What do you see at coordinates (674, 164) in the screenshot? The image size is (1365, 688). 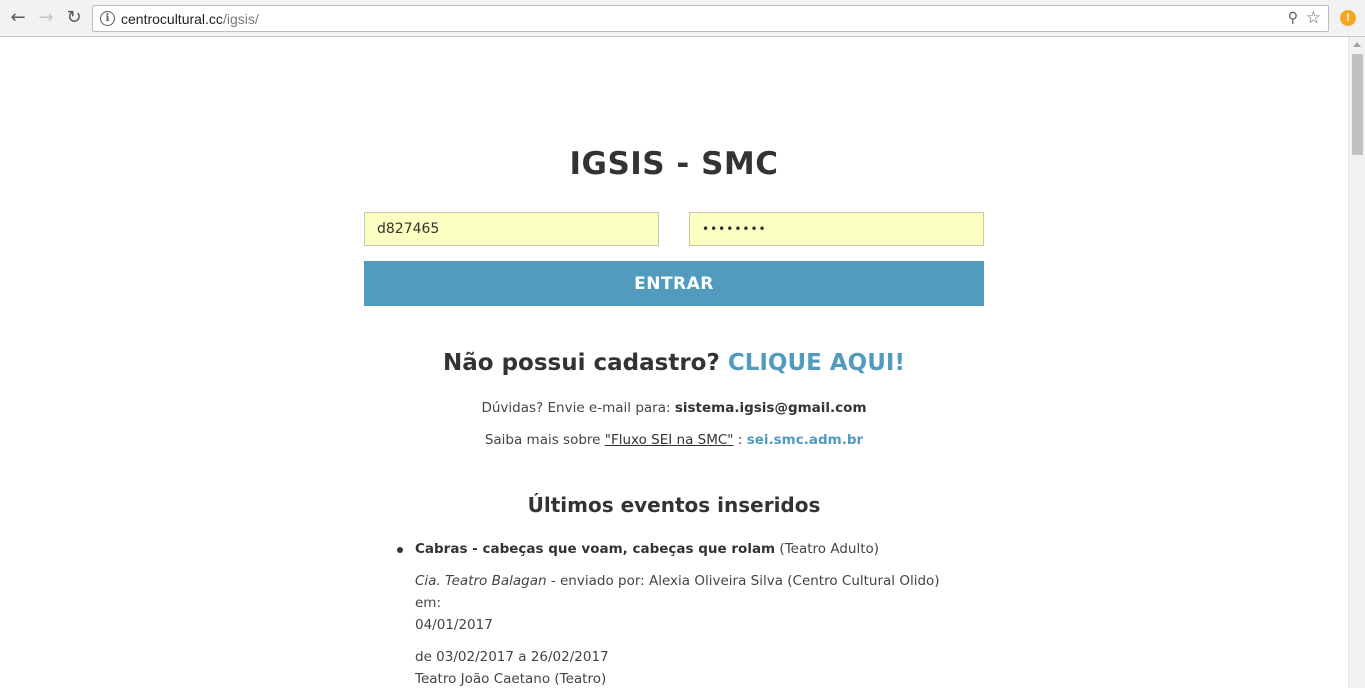 I see `page-title: IGSIS - SMC` at bounding box center [674, 164].